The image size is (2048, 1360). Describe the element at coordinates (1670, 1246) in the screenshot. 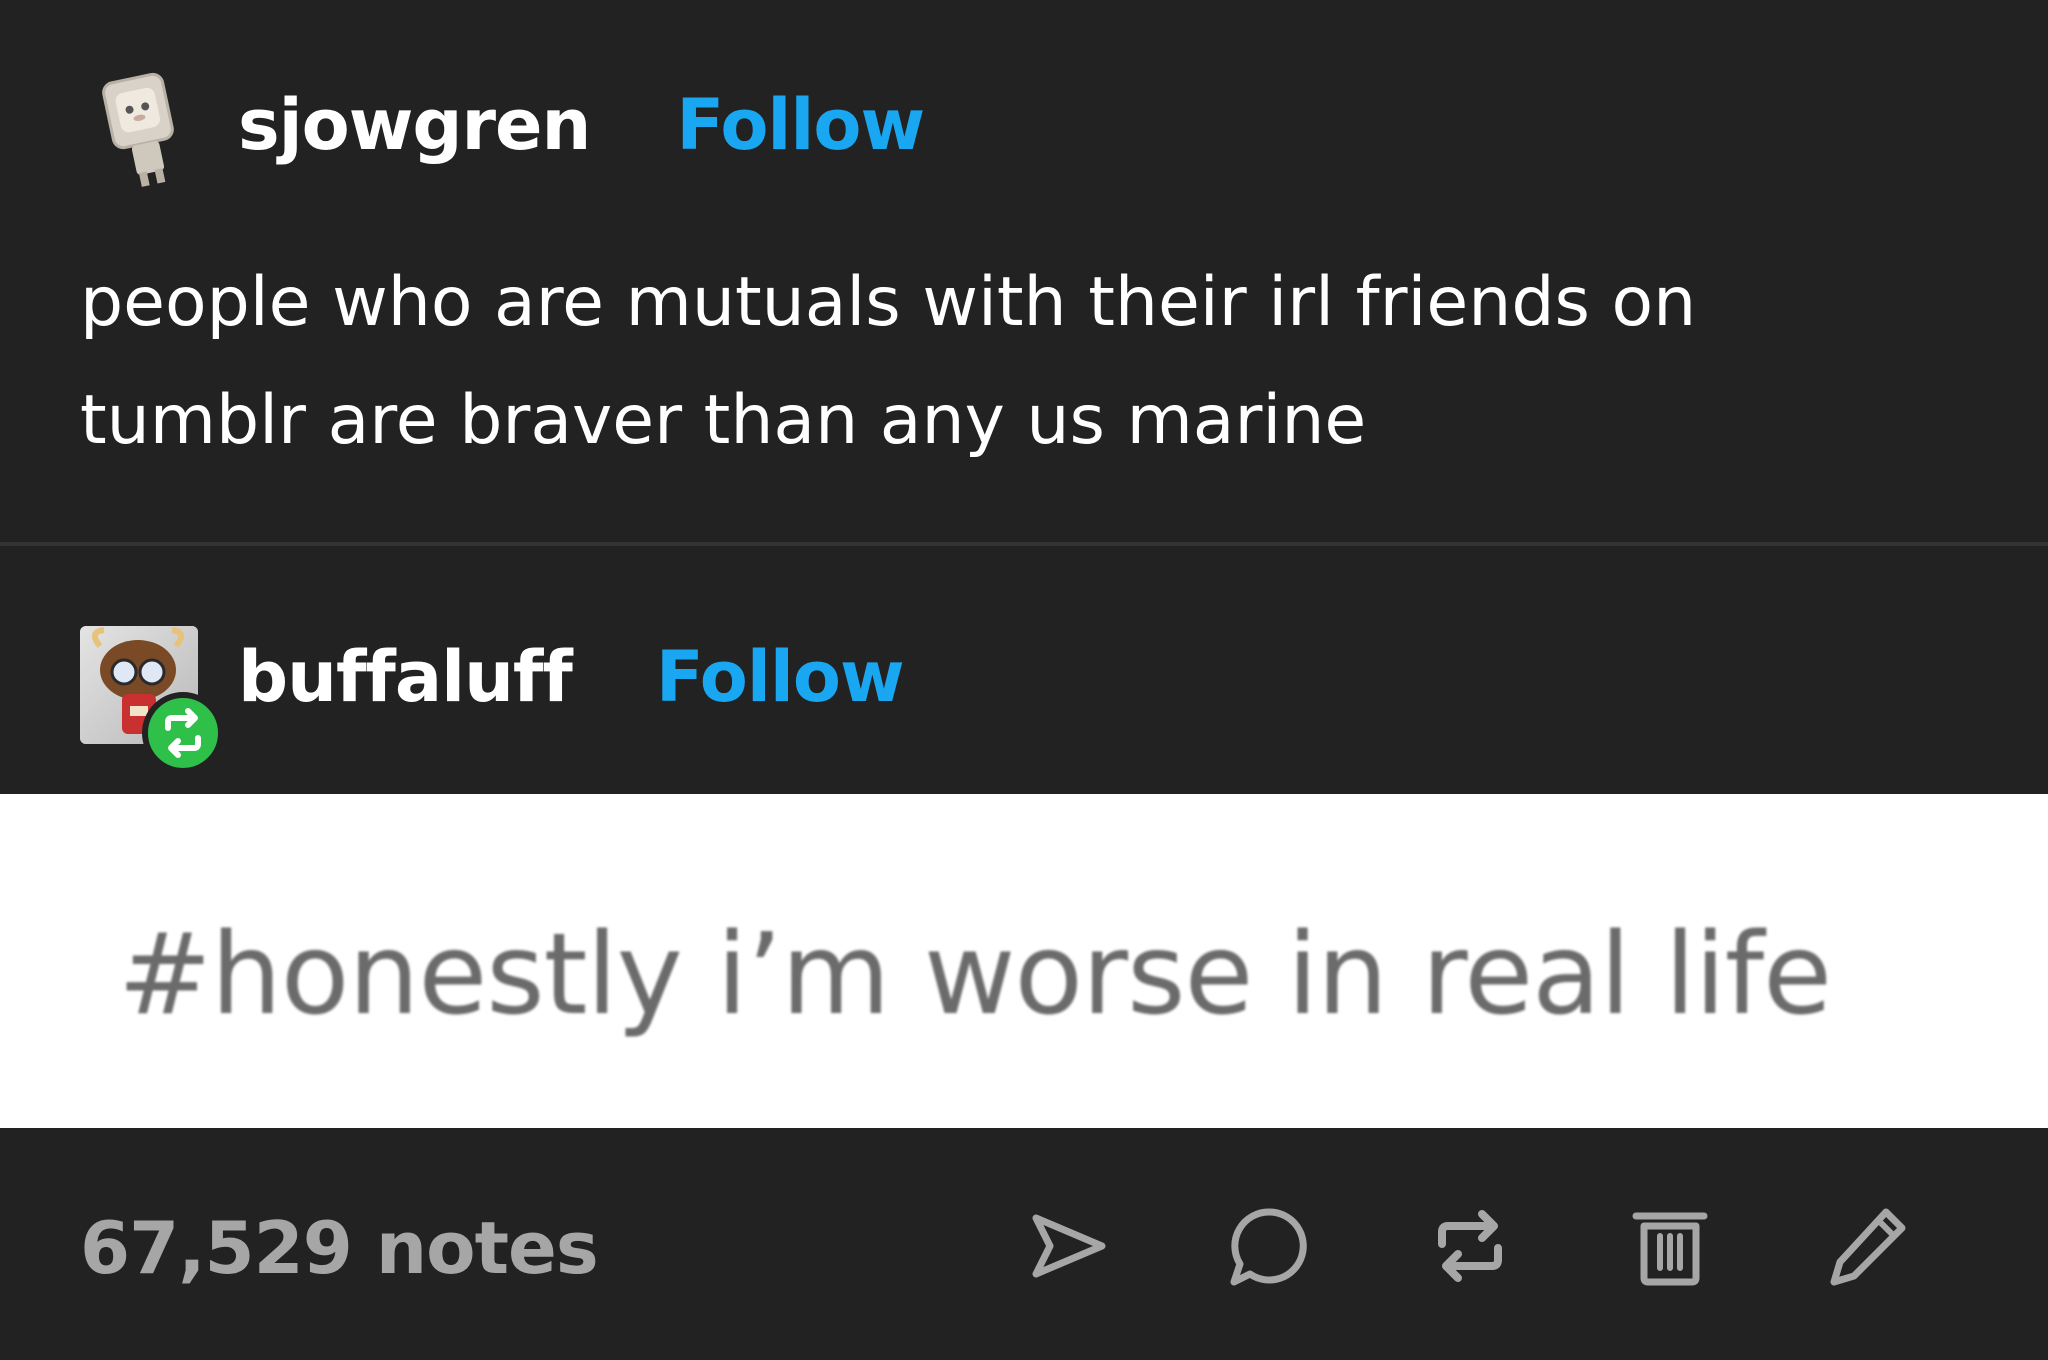

I see `delete-icon` at that location.